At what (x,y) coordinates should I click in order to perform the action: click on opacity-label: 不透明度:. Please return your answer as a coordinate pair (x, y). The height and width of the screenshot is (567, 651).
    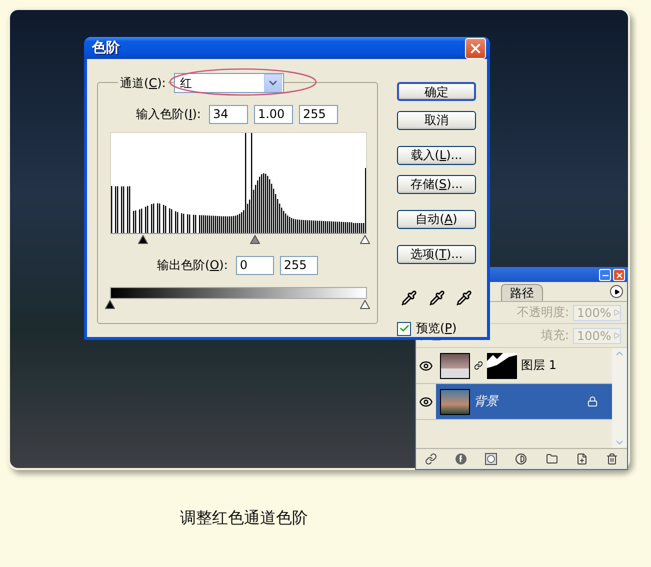
    Looking at the image, I should click on (542, 312).